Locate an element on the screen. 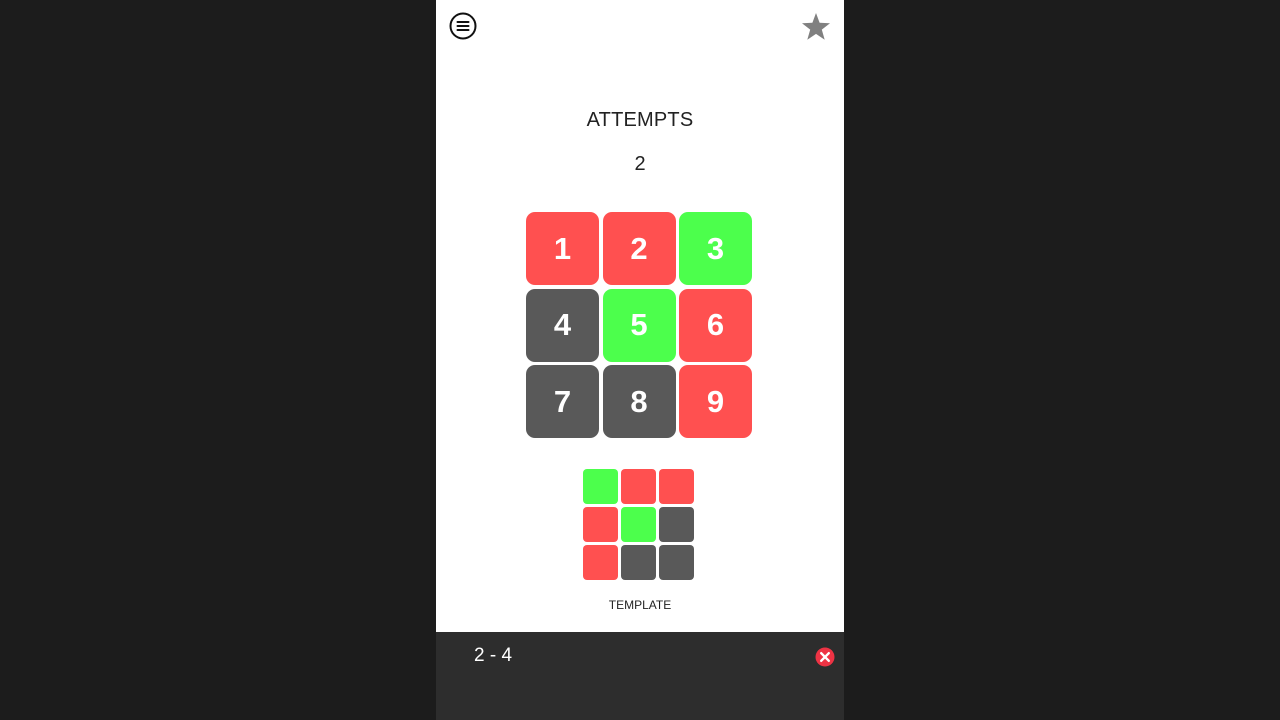  template-grid is located at coordinates (639, 525).